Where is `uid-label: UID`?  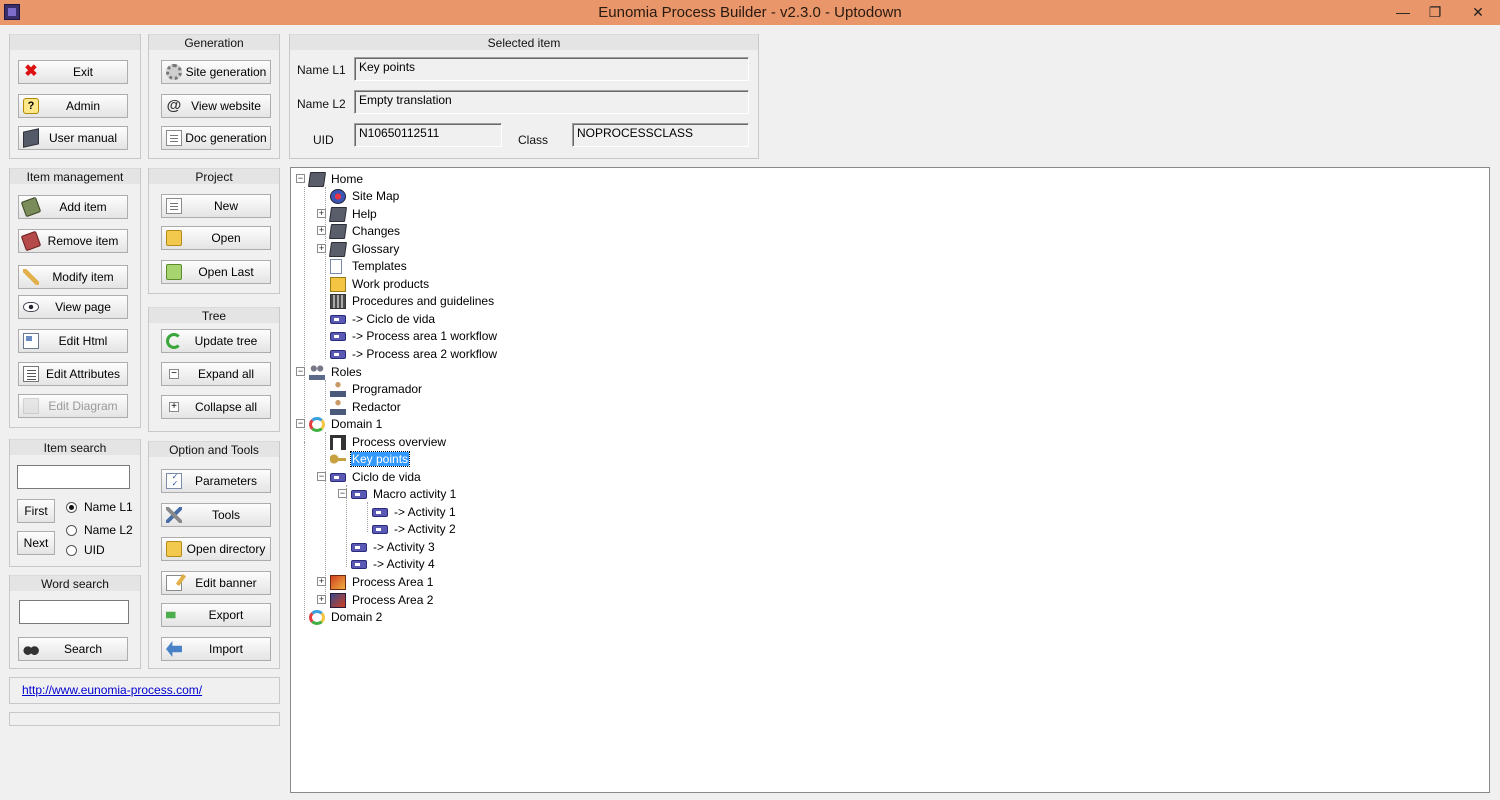 uid-label: UID is located at coordinates (323, 140).